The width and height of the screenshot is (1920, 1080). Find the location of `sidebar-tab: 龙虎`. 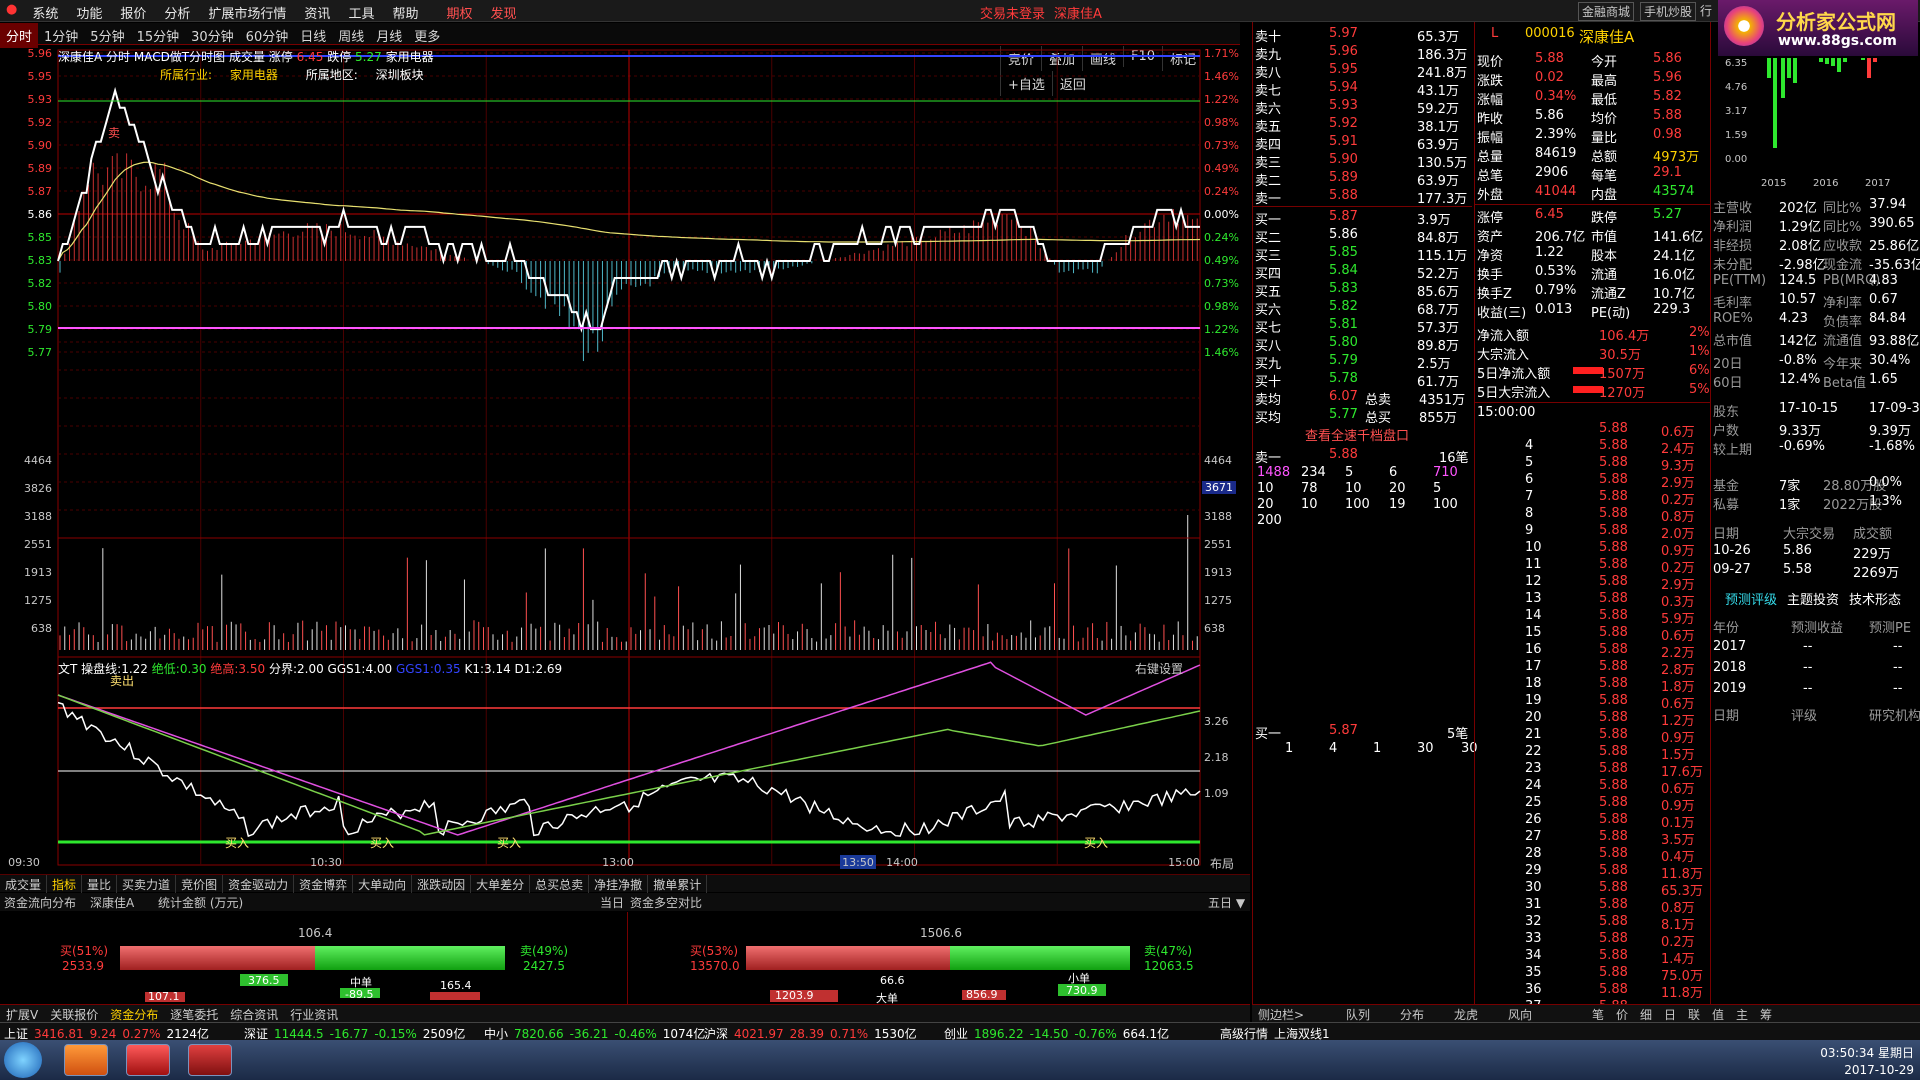

sidebar-tab: 龙虎 is located at coordinates (1466, 1014).